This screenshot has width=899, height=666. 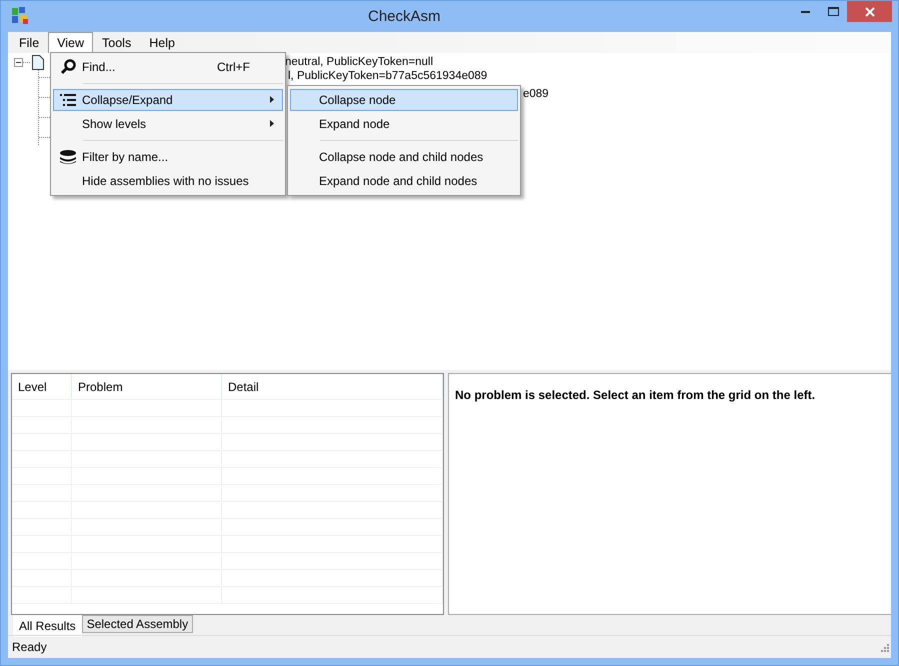 I want to click on app-logo-icon, so click(x=20, y=15).